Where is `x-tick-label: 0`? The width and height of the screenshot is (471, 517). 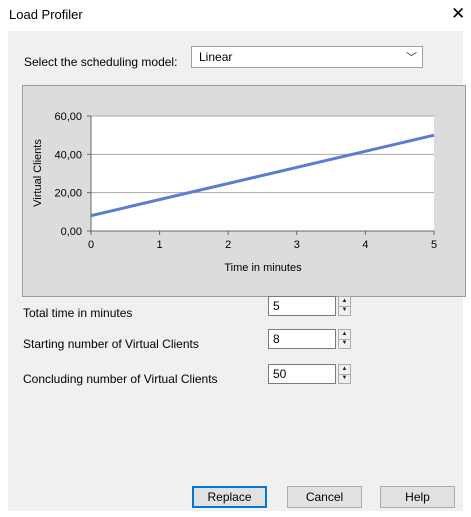
x-tick-label: 0 is located at coordinates (91, 245).